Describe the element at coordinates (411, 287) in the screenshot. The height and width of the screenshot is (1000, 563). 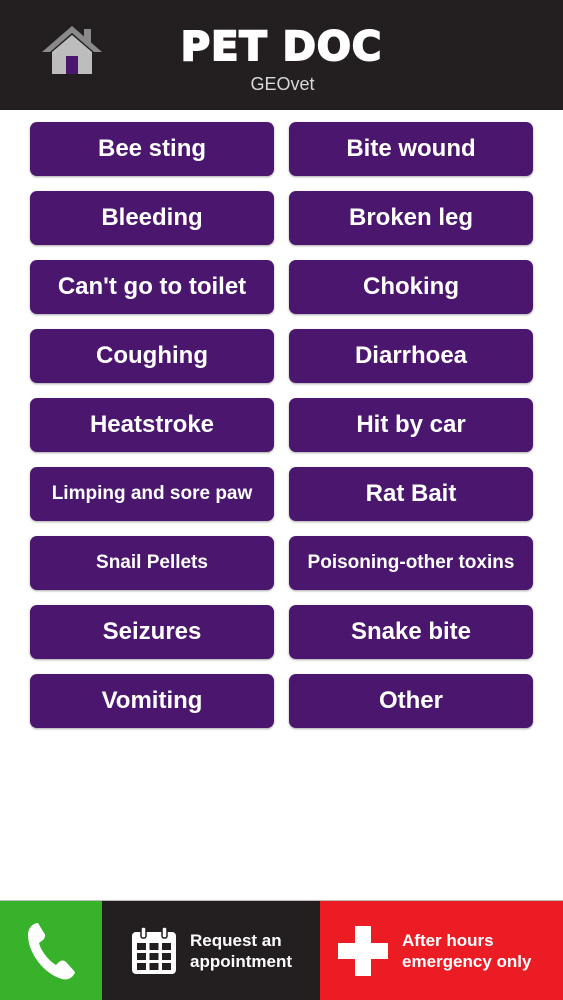
I see `symptom-button-choking: Choking` at that location.